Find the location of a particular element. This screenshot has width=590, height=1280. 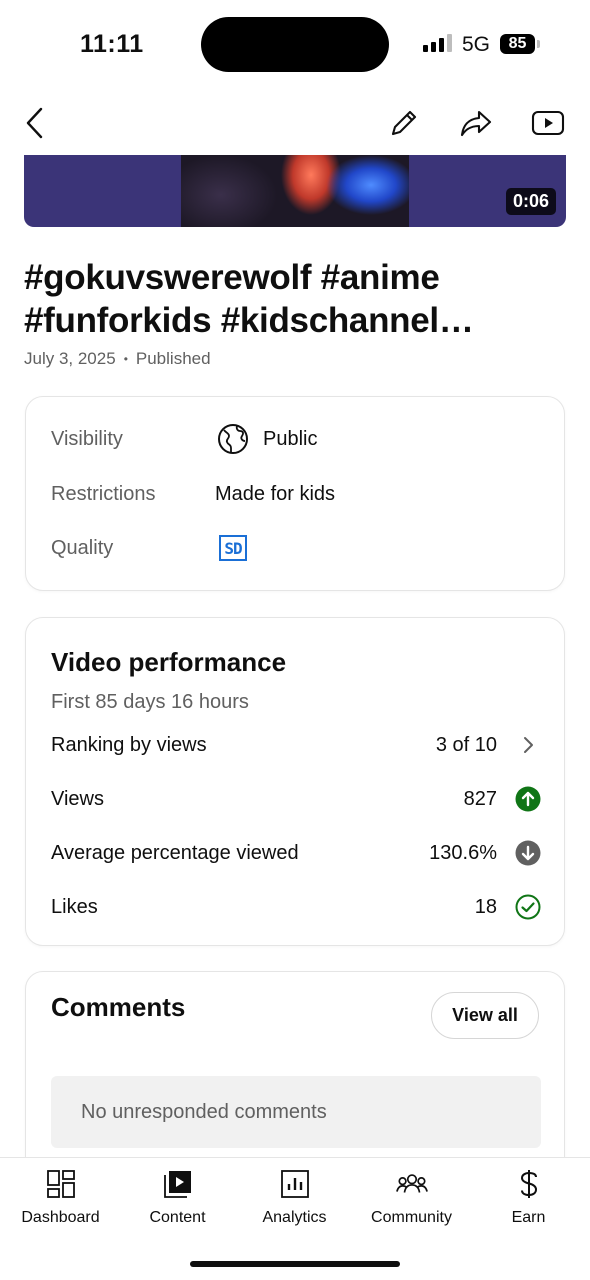

visibility-value-group: Public is located at coordinates (266, 439).